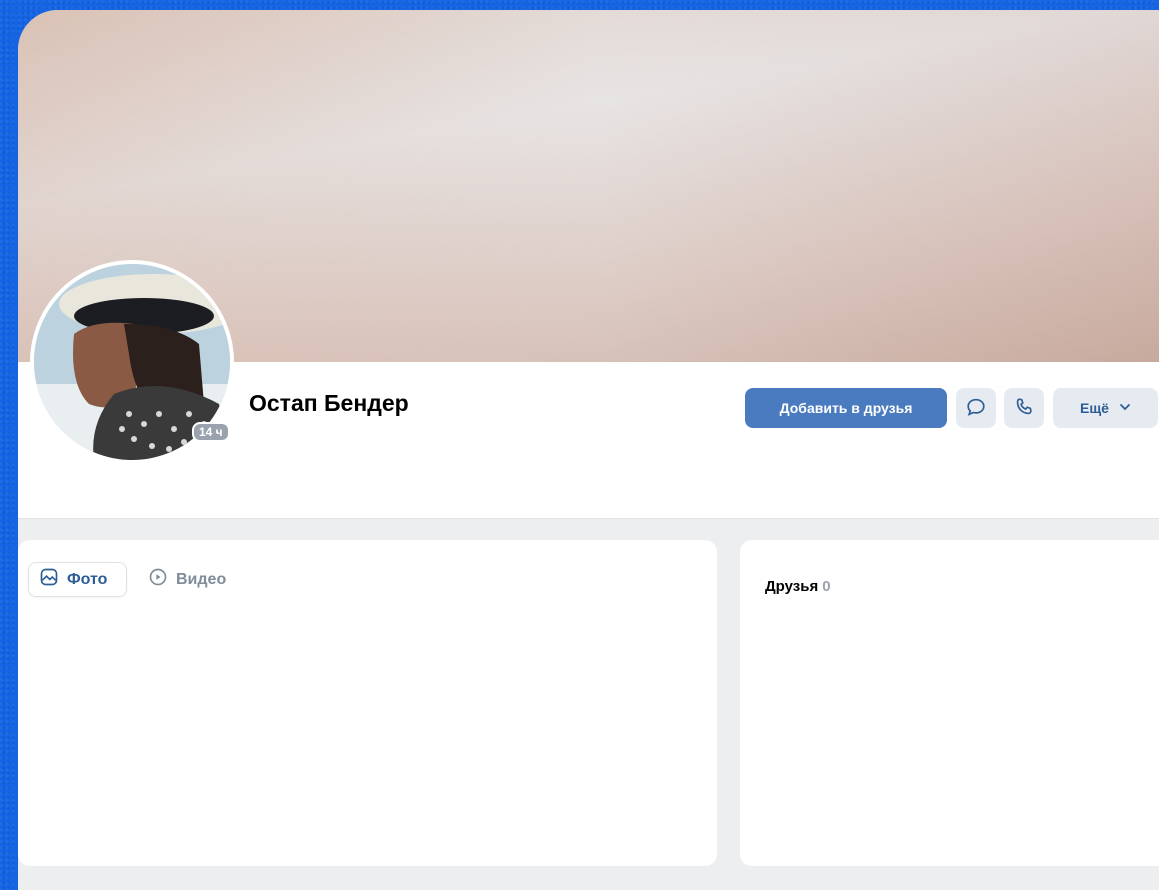  I want to click on friends-label: Друзья, so click(792, 586).